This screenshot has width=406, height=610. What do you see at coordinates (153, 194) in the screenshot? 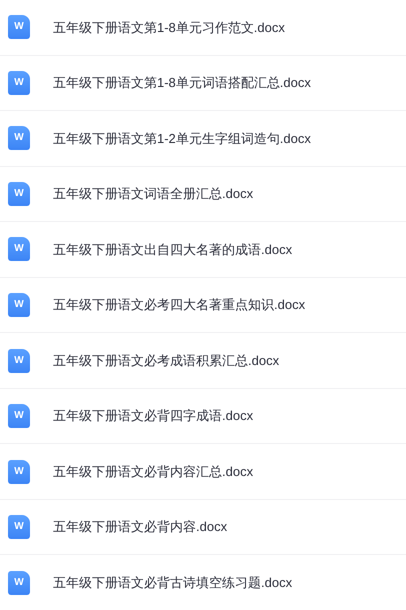
I see `file-name: 五年级下册语文词语全册汇总.docx` at bounding box center [153, 194].